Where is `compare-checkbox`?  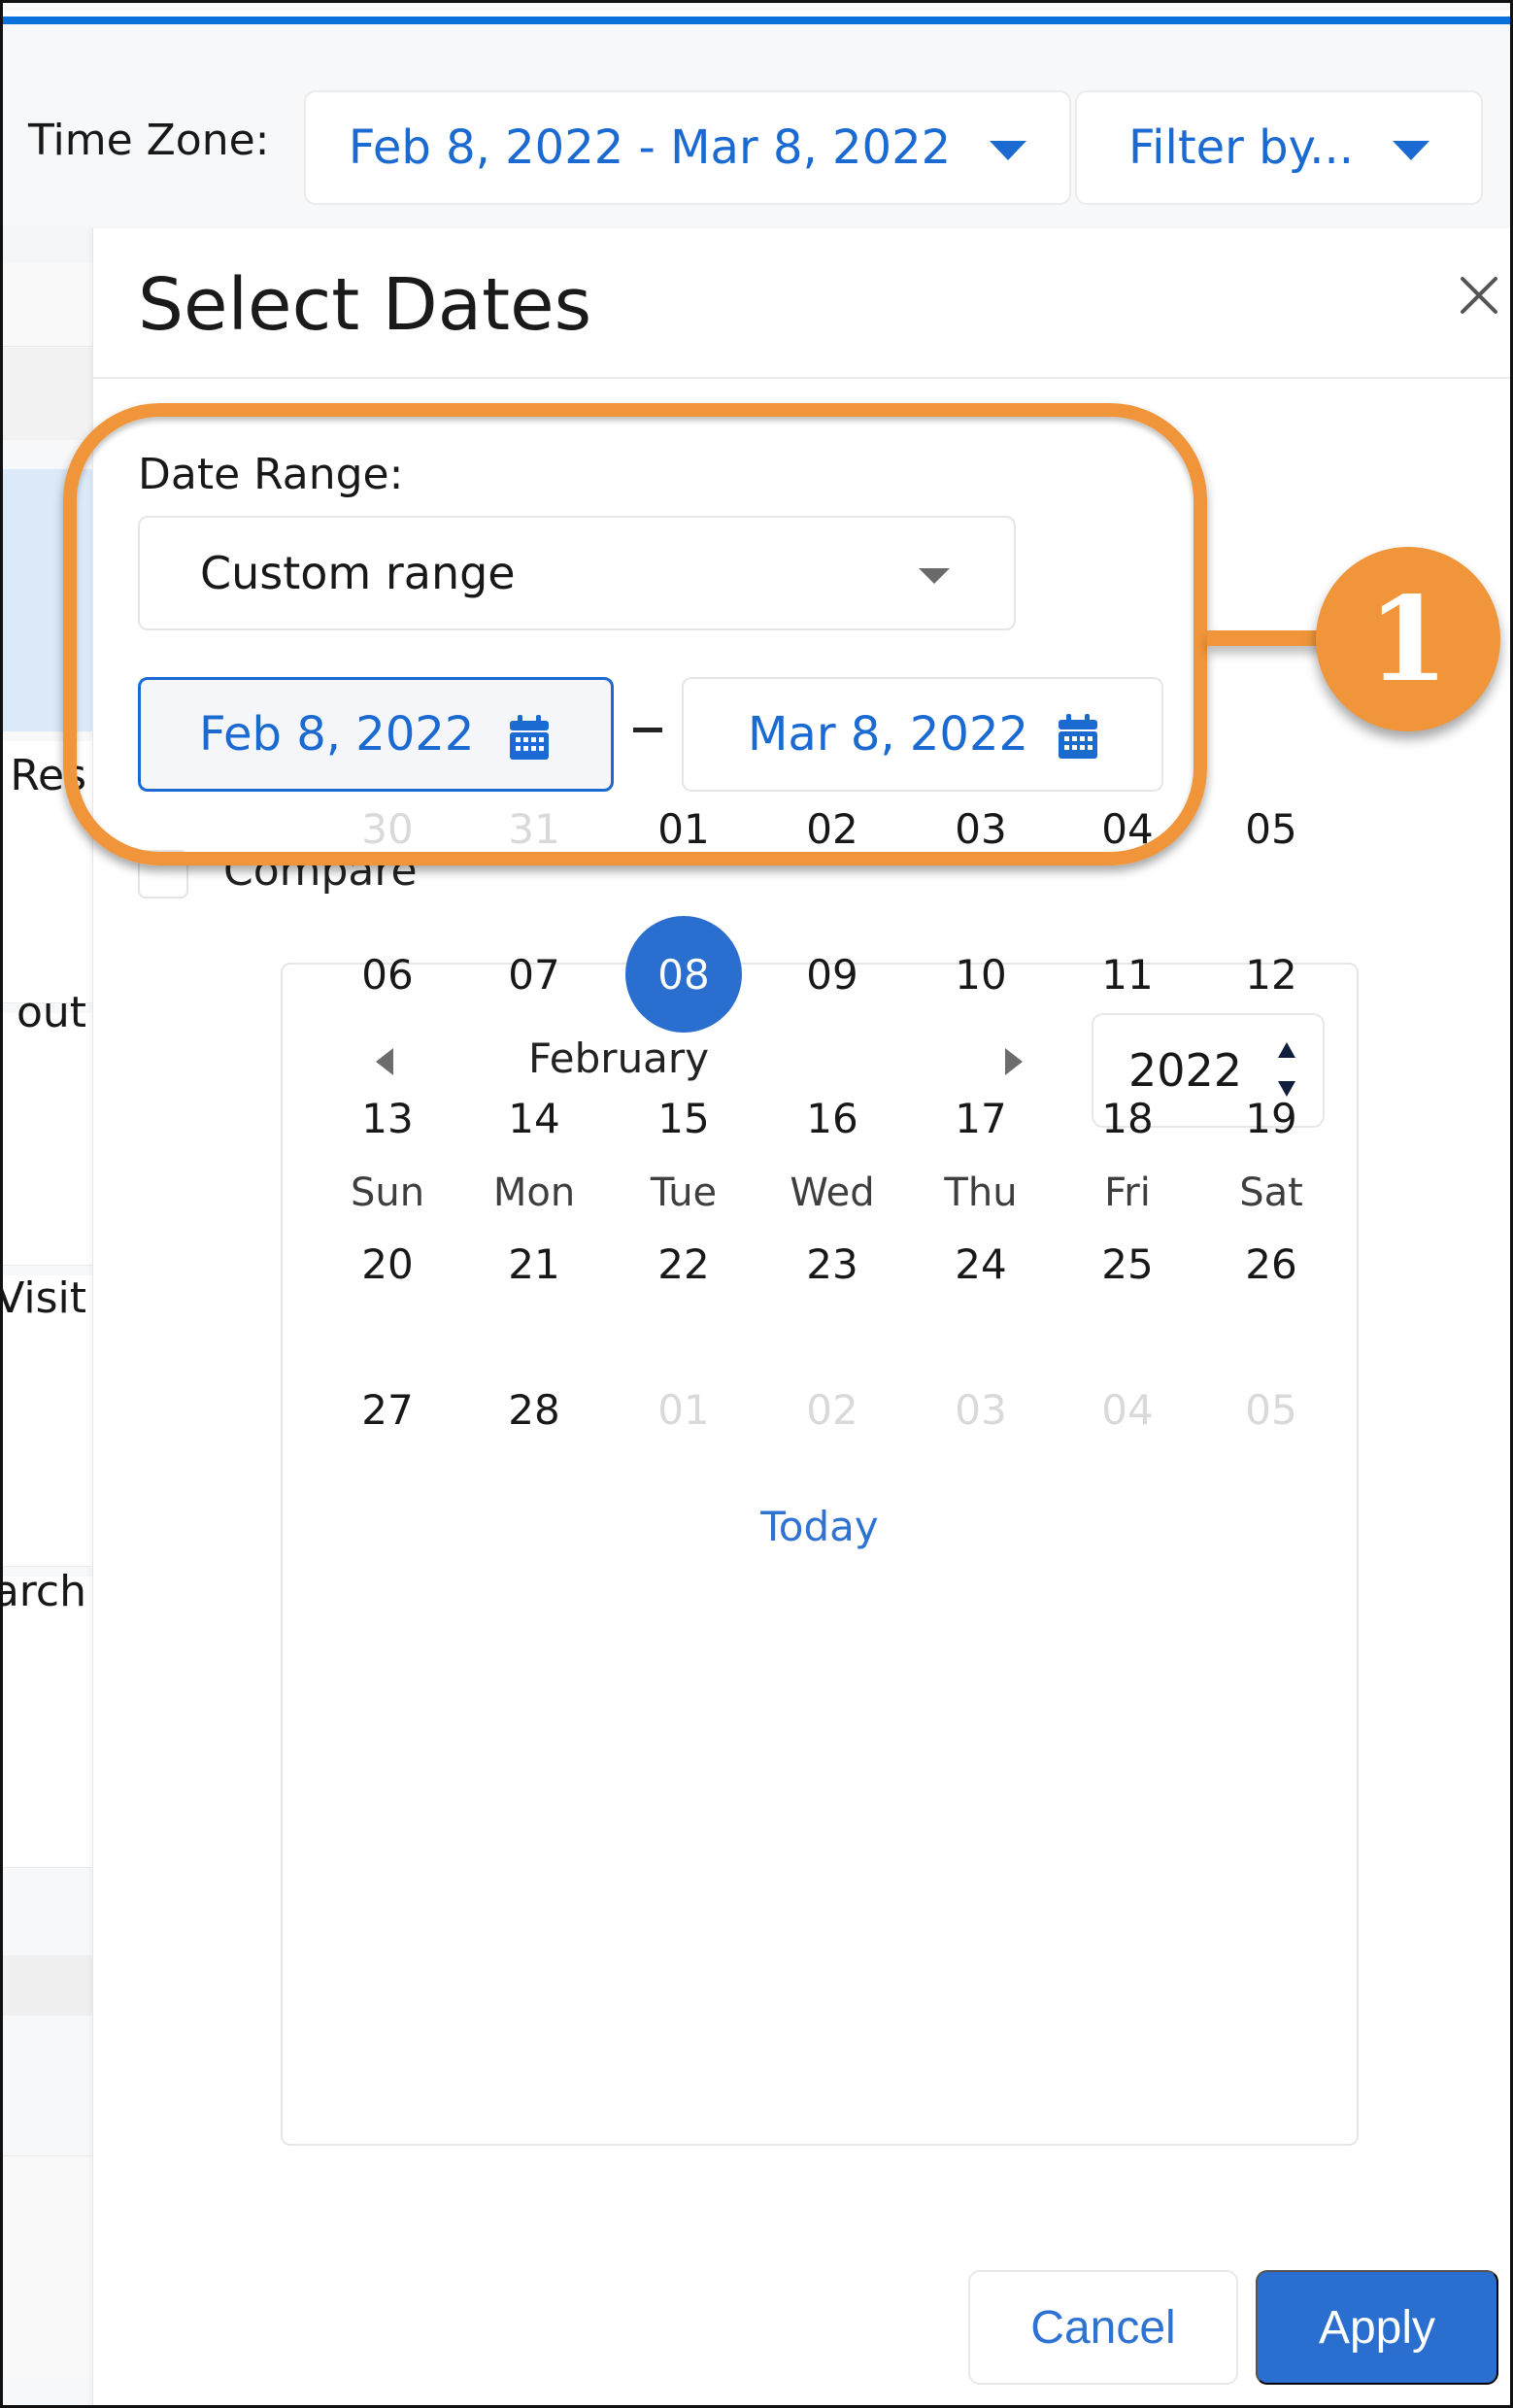 compare-checkbox is located at coordinates (163, 874).